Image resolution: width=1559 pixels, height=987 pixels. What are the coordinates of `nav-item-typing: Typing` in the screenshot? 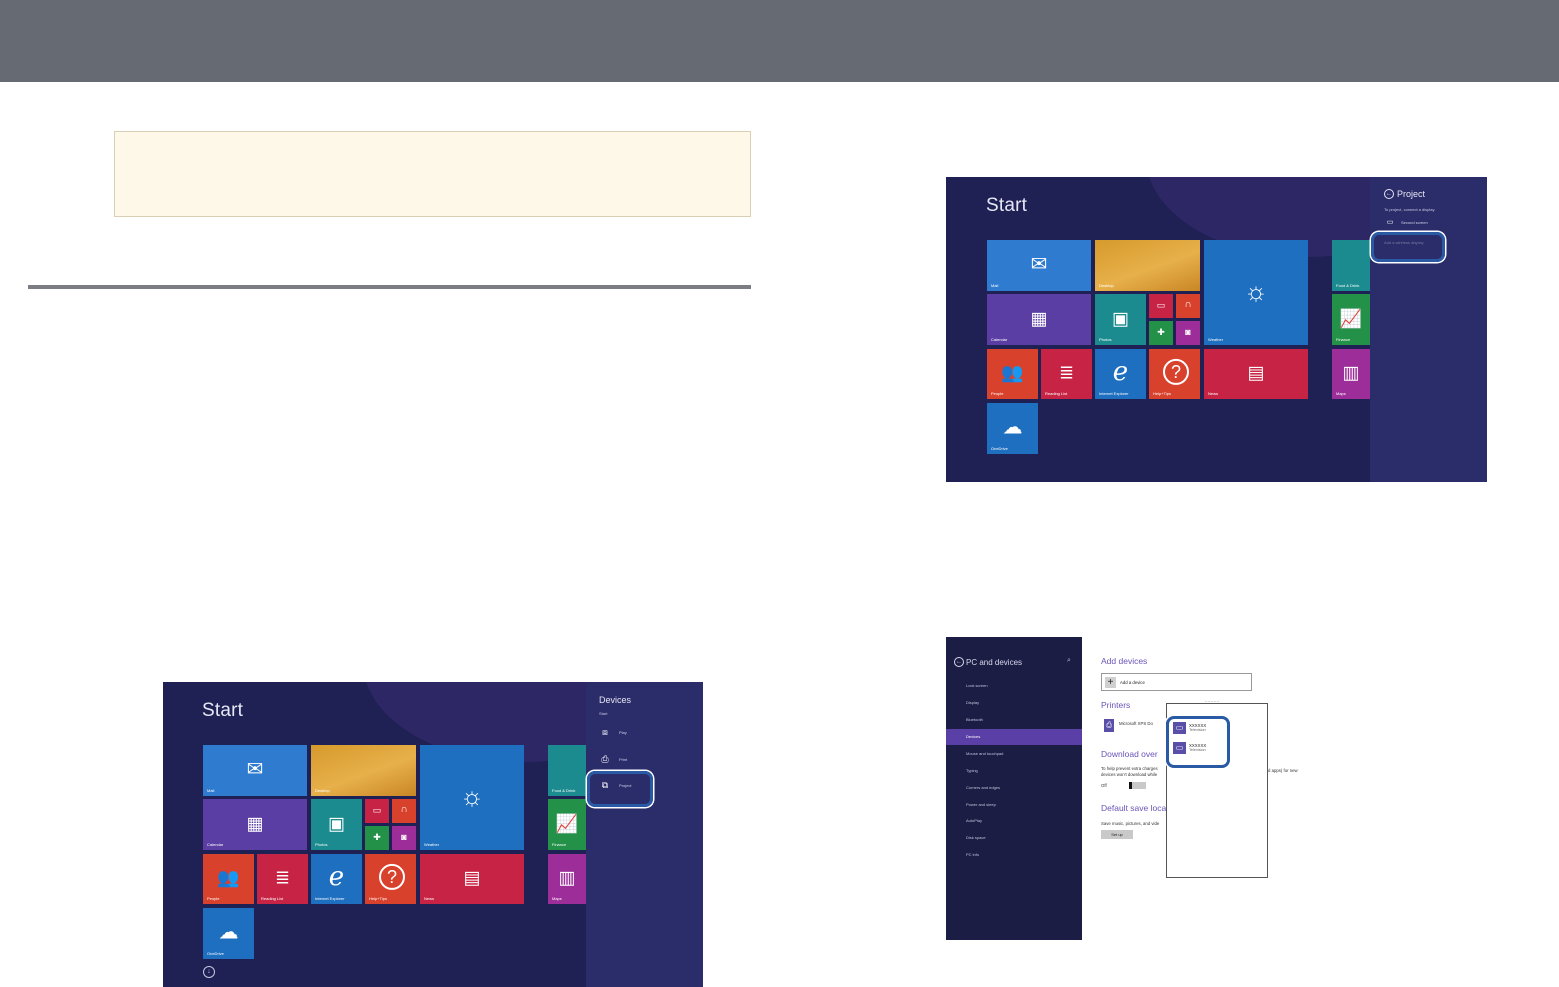 It's located at (1014, 771).